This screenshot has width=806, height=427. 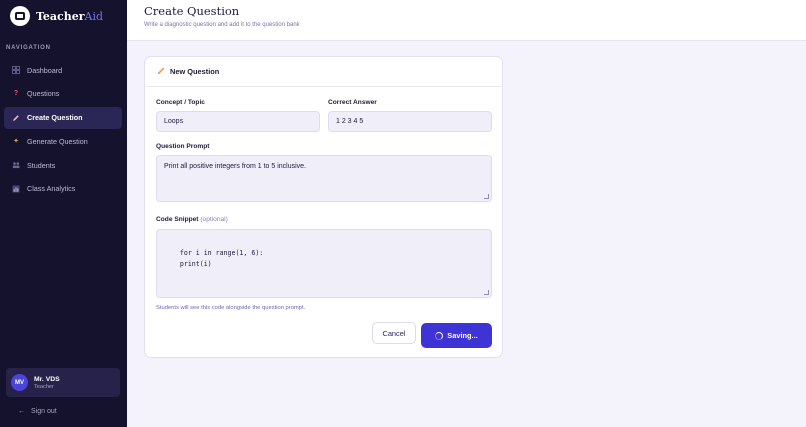 I want to click on spinner-icon, so click(x=439, y=335).